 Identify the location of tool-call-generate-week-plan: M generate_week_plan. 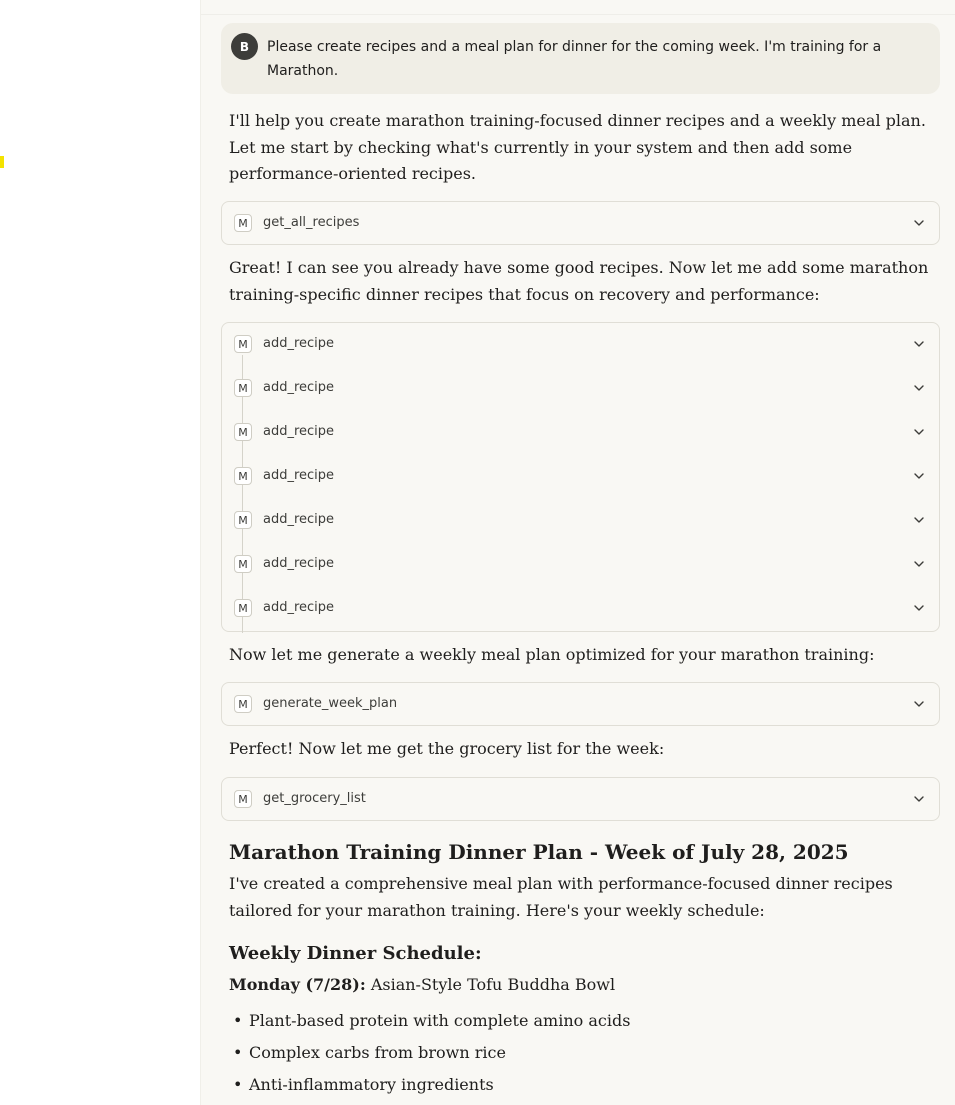
(580, 704).